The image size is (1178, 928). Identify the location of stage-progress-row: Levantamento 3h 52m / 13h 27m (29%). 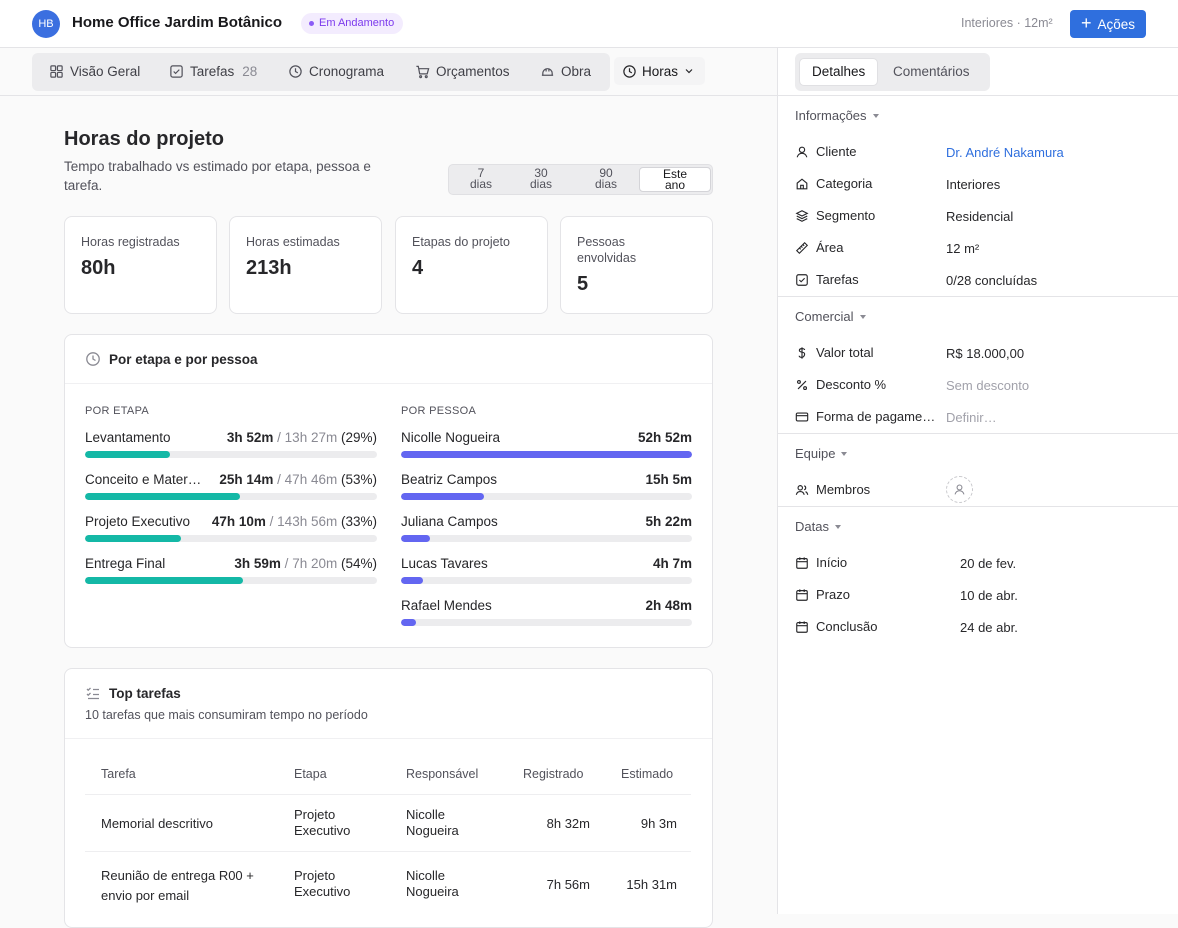
(231, 445).